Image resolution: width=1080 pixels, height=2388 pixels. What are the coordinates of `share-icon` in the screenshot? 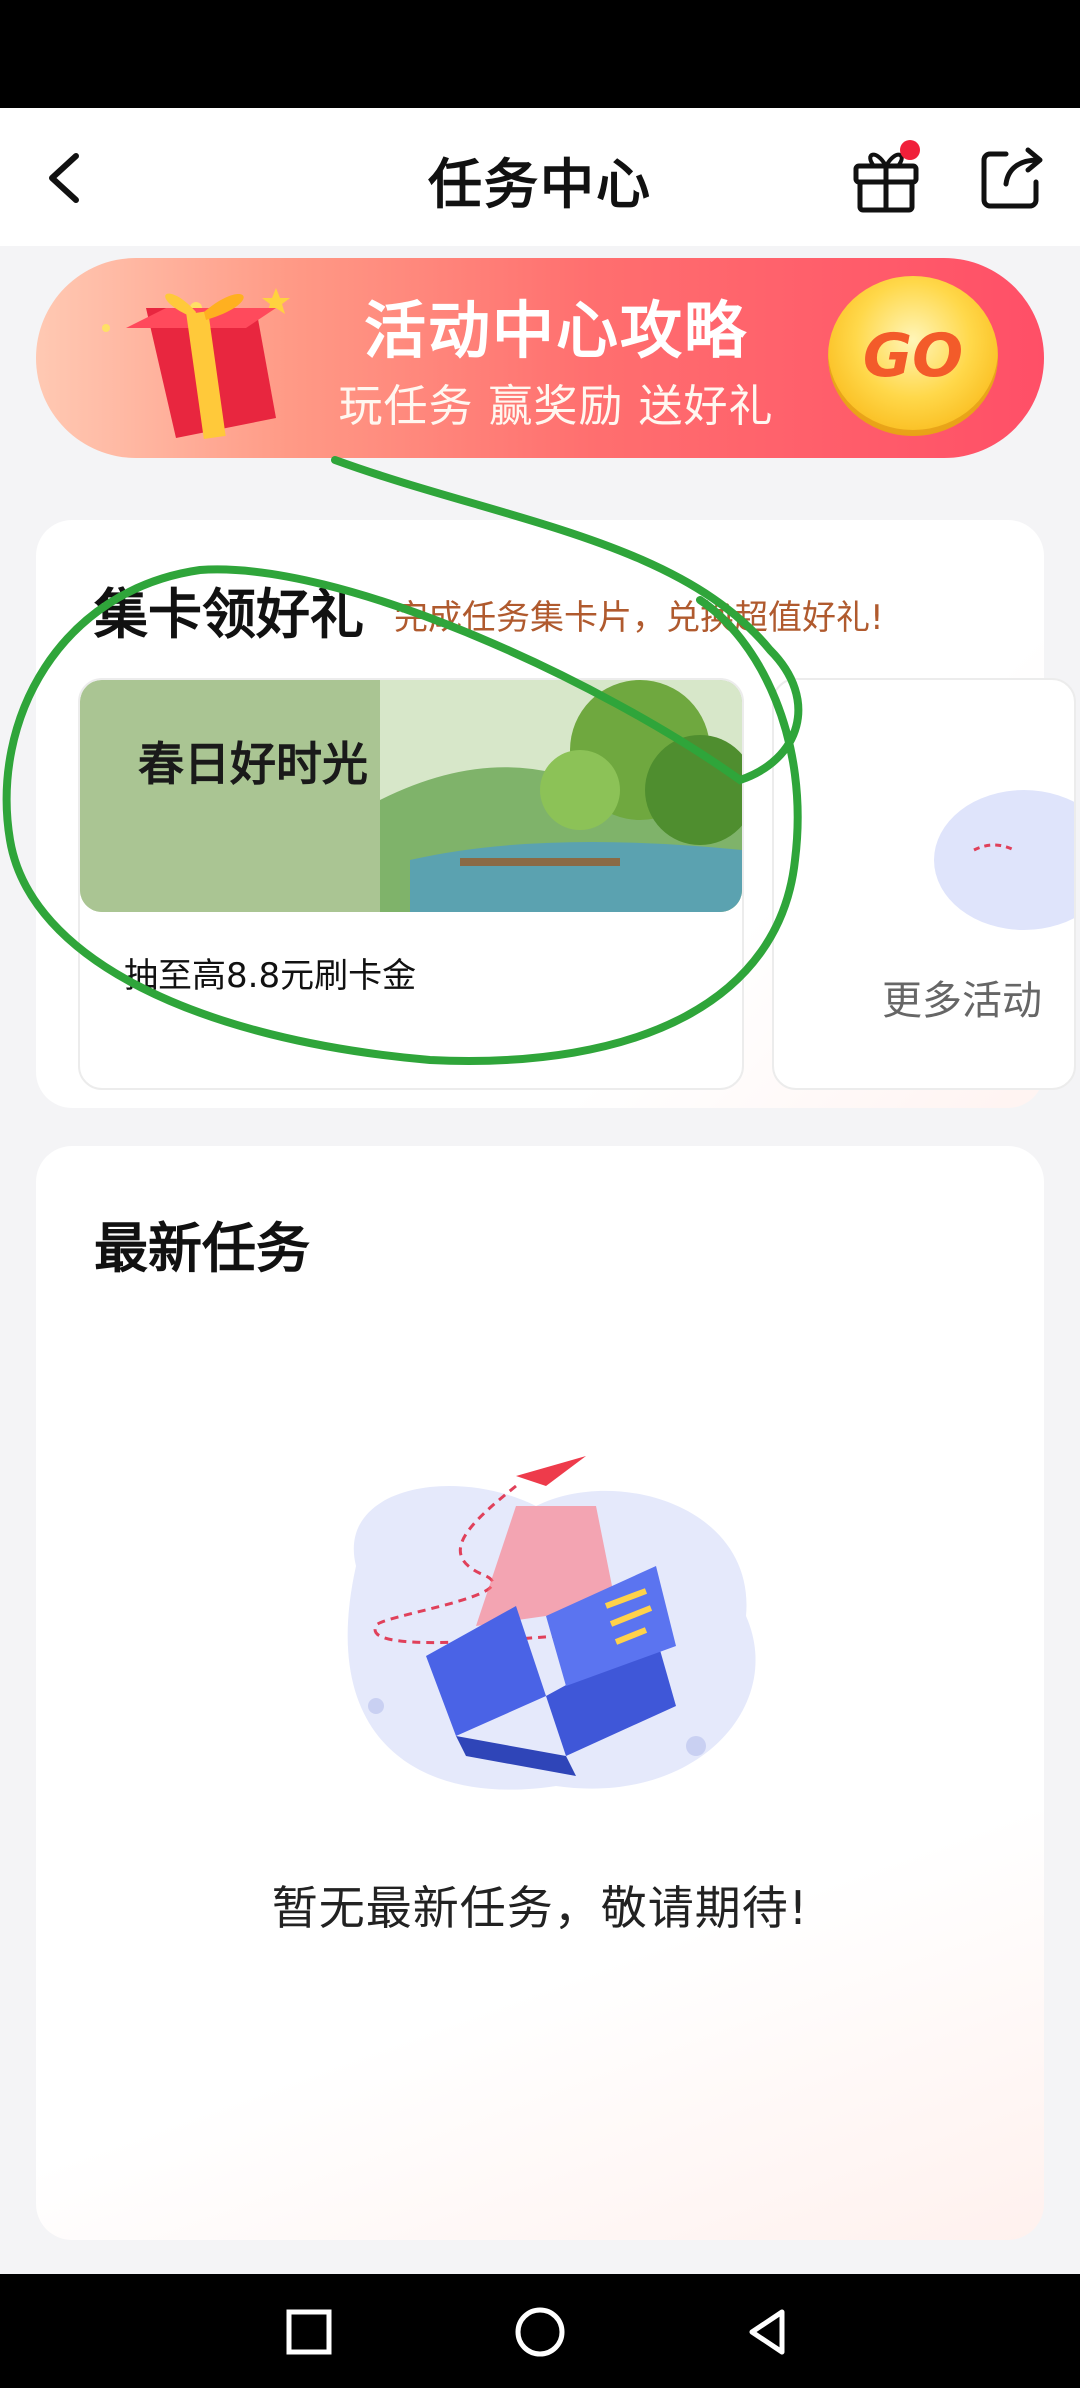 It's located at (1012, 178).